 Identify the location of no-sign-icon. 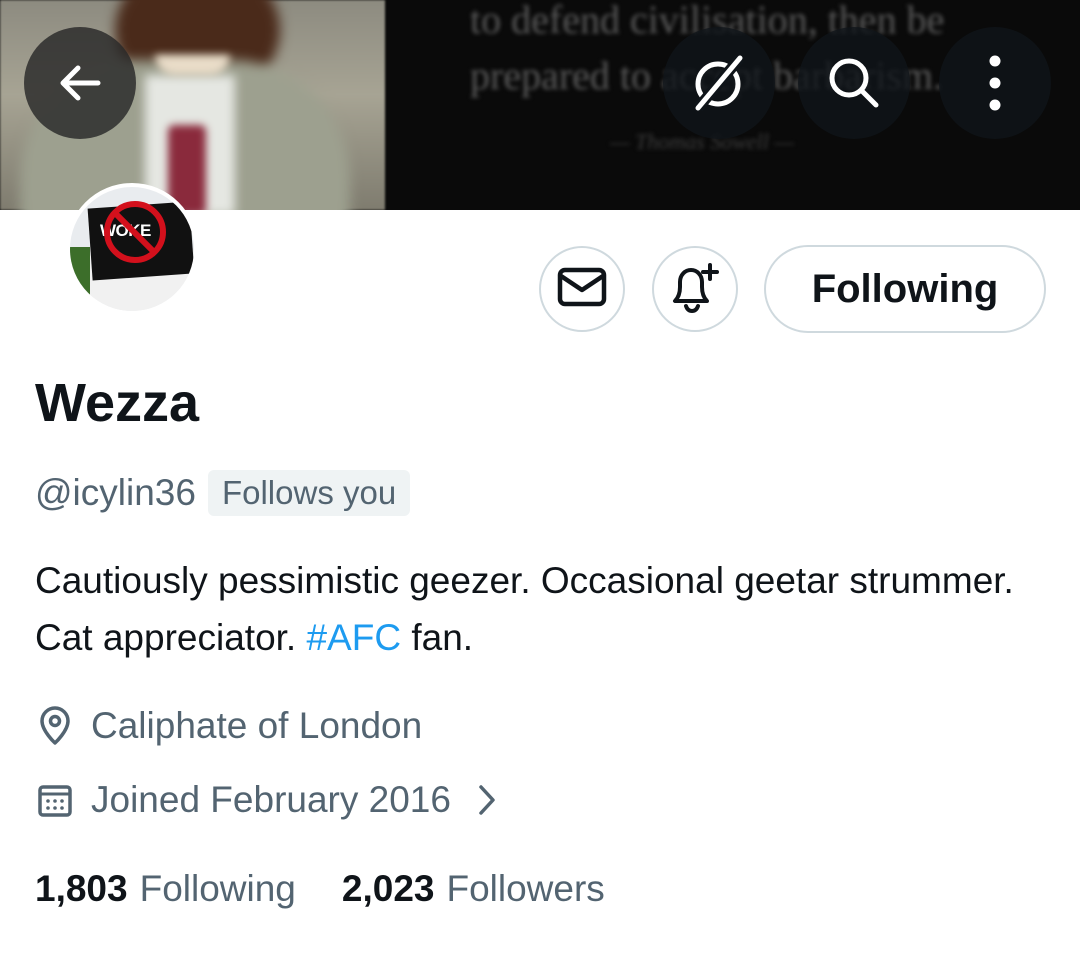
(135, 232).